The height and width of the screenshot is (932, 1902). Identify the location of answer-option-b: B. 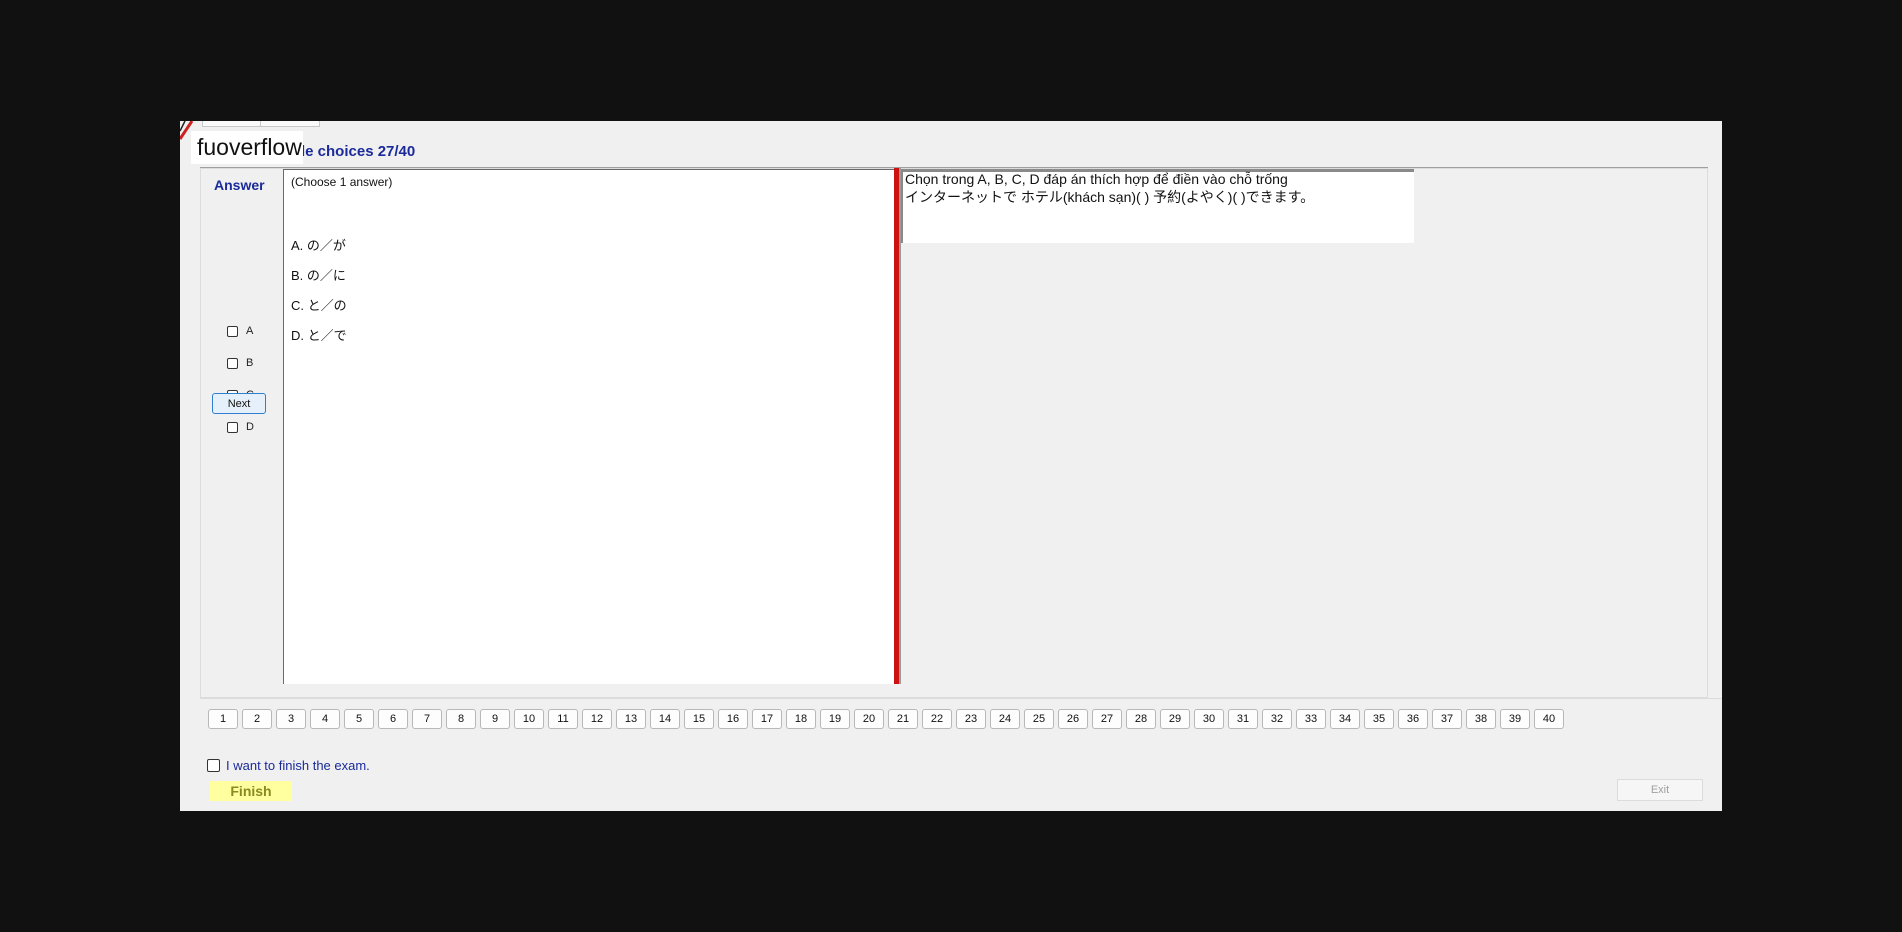
(240, 363).